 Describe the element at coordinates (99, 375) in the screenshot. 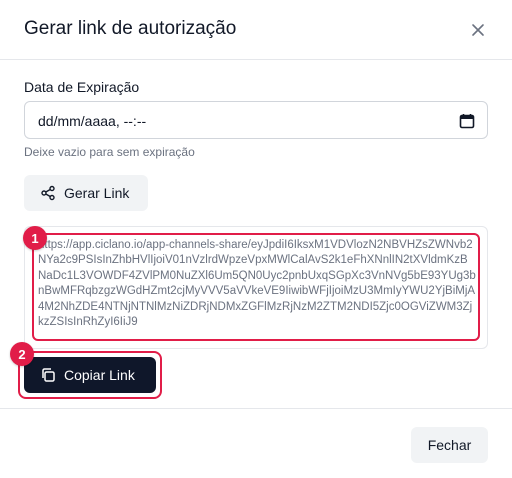

I see `copy-link-label: Copiar Link` at that location.